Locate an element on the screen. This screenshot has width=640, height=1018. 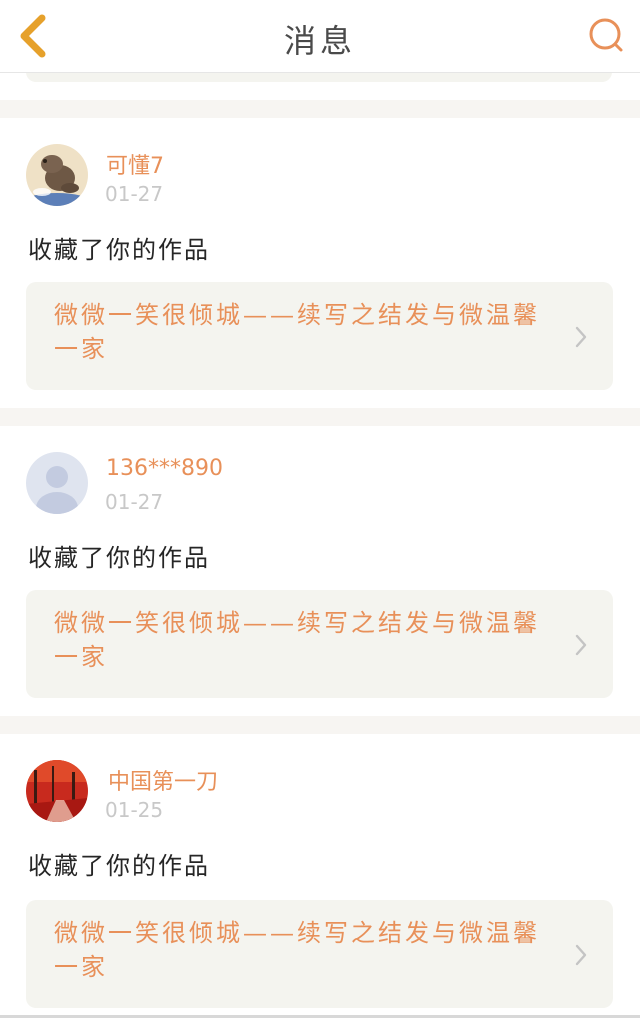
page-title: 消息 is located at coordinates (319, 41).